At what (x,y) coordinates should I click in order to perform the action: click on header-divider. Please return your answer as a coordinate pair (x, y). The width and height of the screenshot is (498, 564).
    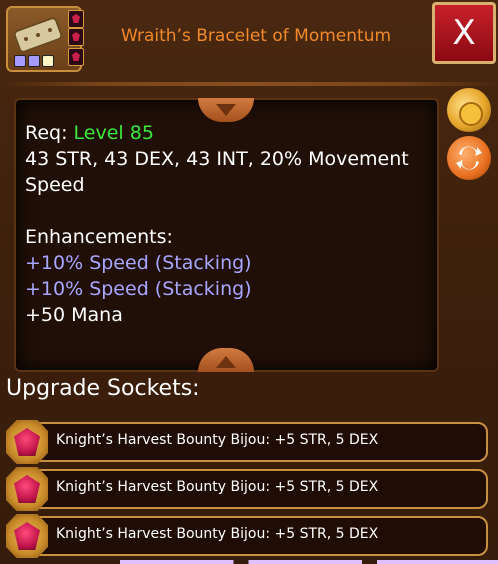
    Looking at the image, I should click on (249, 84).